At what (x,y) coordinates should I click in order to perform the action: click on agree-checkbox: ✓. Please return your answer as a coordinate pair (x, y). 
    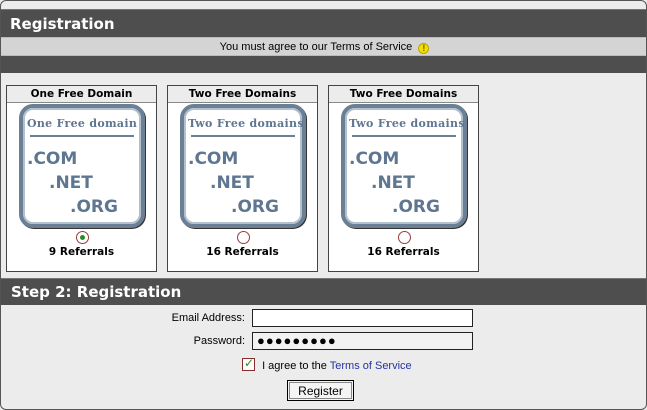
    Looking at the image, I should click on (248, 363).